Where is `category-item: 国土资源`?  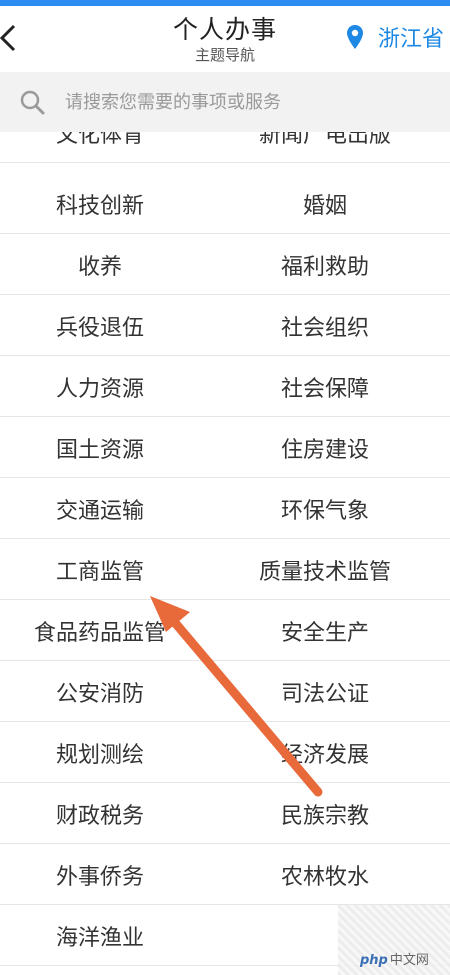 category-item: 国土资源 is located at coordinates (100, 447).